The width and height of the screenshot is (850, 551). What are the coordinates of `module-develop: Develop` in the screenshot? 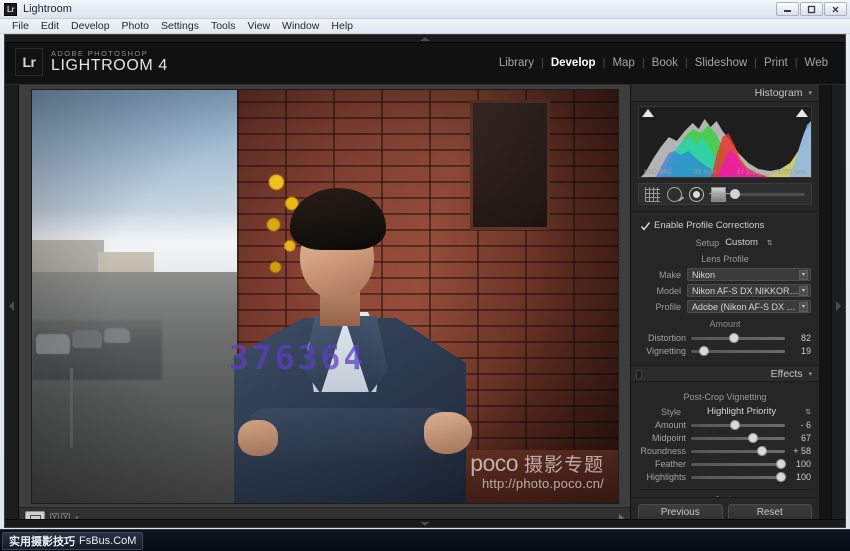 It's located at (573, 63).